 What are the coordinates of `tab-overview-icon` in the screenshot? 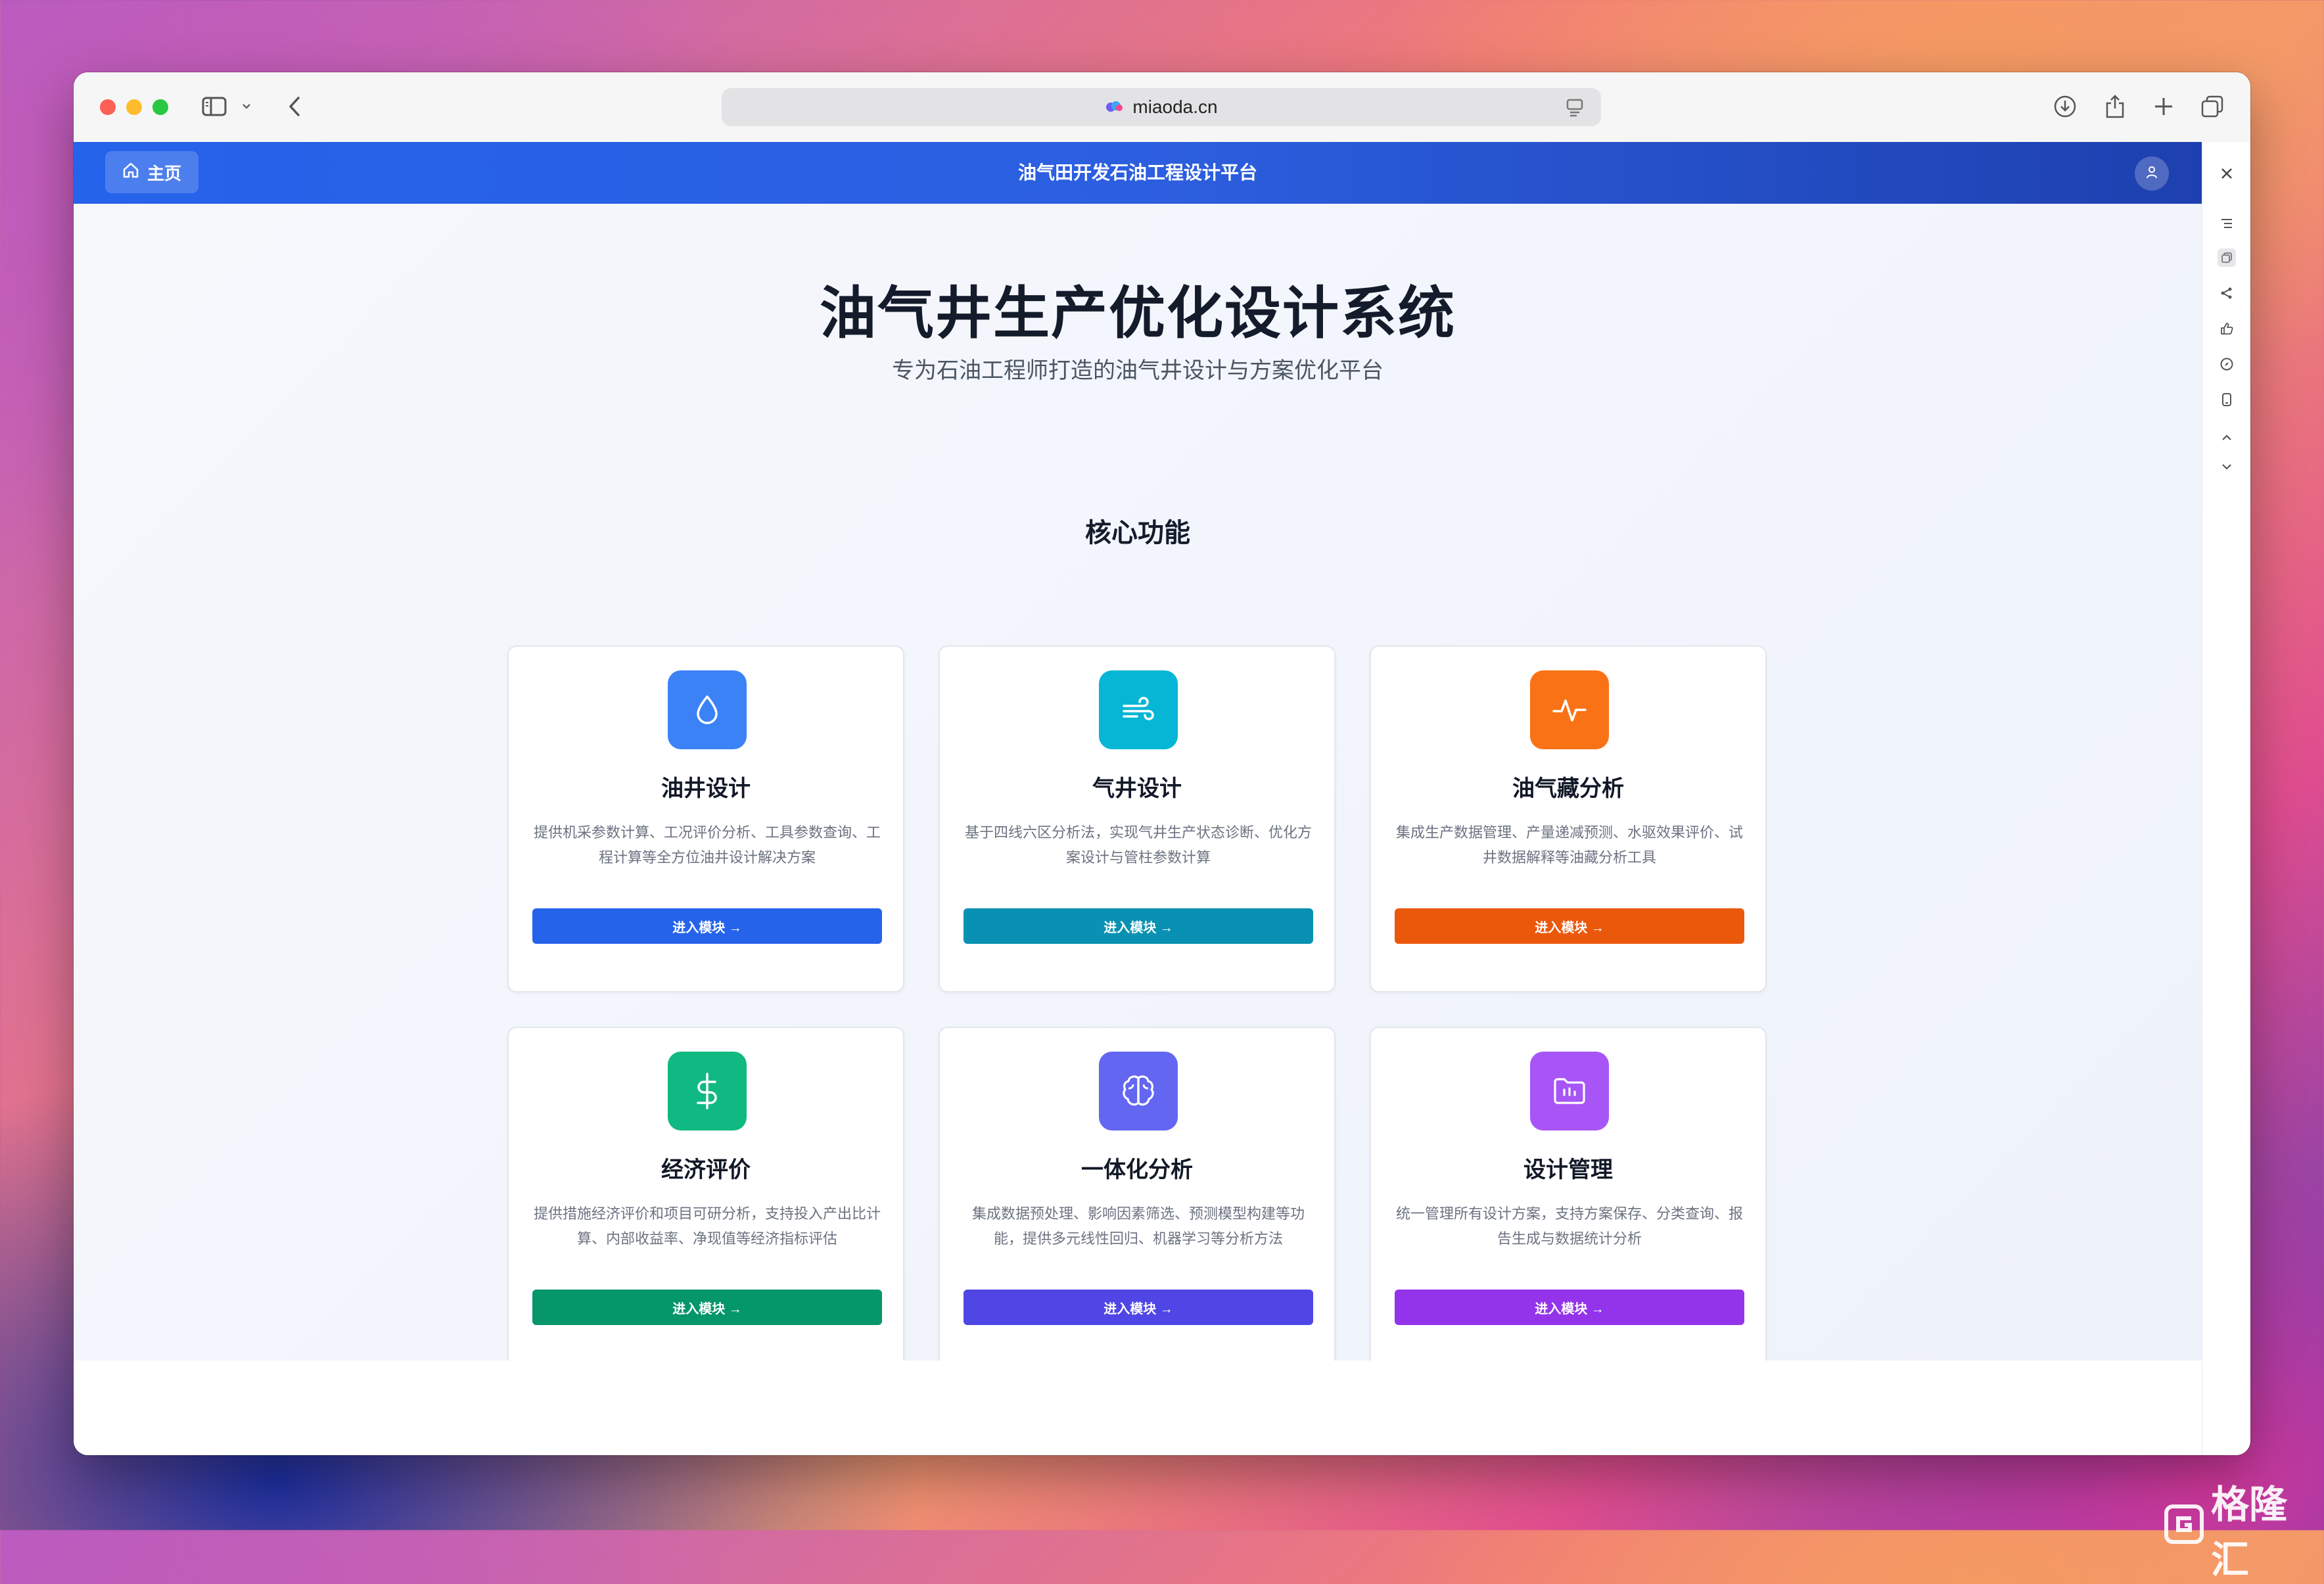 It's located at (2212, 106).